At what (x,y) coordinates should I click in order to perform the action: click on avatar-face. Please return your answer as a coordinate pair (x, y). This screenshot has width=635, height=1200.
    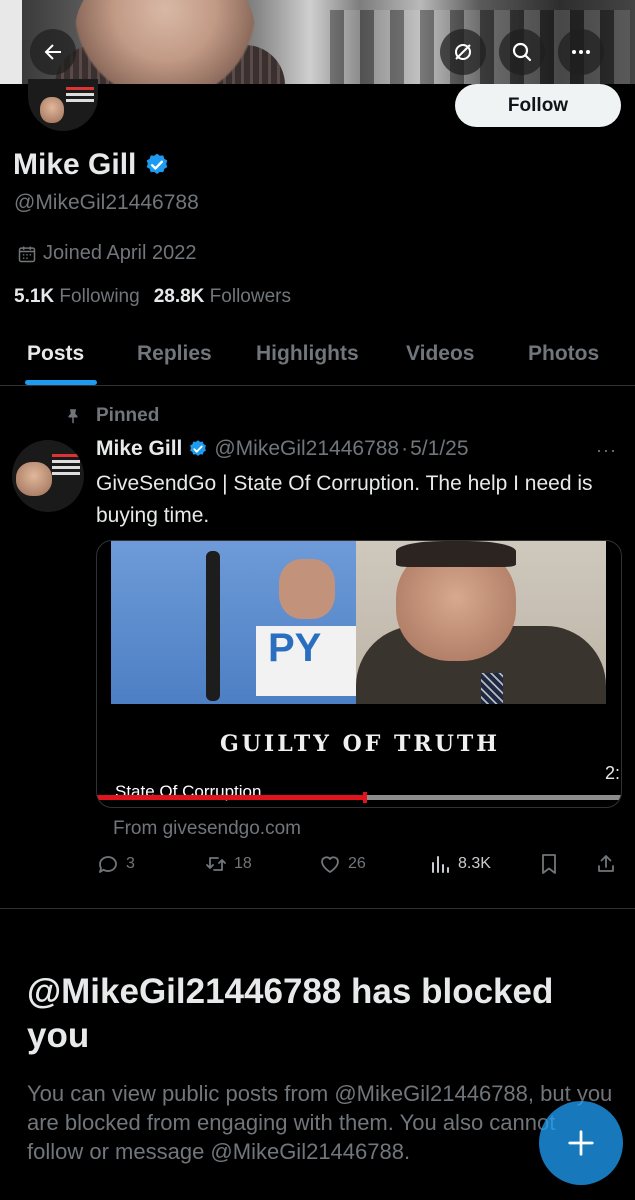
    Looking at the image, I should click on (52, 110).